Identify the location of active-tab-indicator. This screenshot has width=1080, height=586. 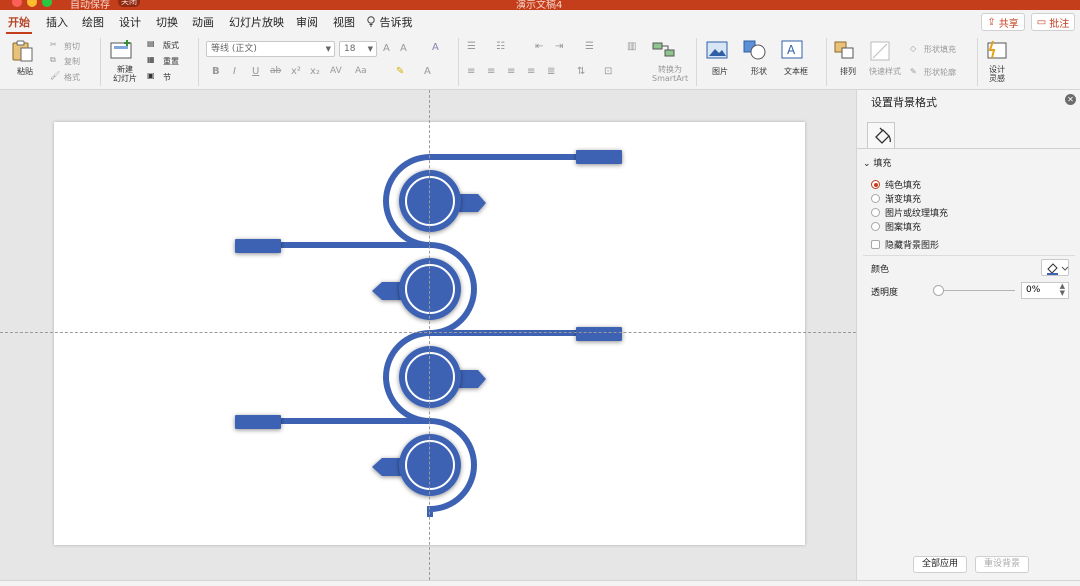
(19, 33).